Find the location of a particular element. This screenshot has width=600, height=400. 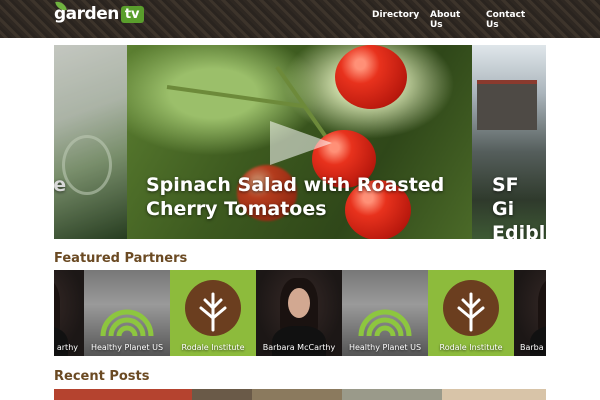

site-header: garden tv Directory About Us Contact Us is located at coordinates (300, 19).